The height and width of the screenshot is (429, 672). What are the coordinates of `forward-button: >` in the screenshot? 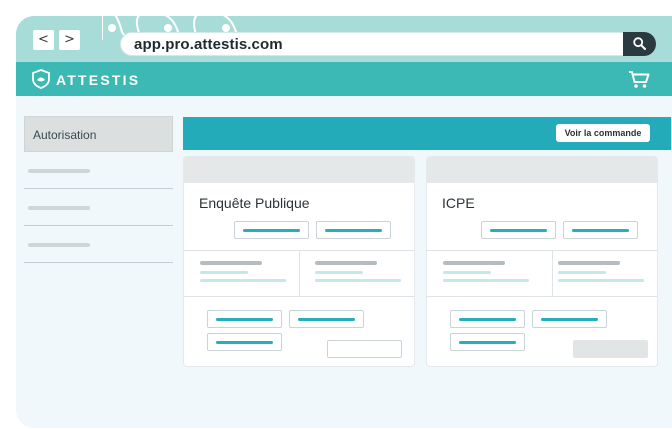 It's located at (69, 40).